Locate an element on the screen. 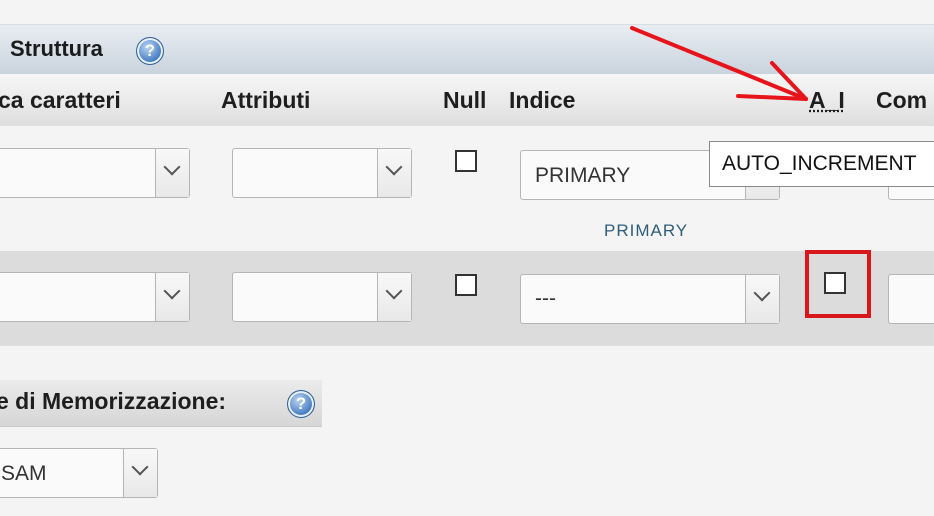  storage-engine-value: SAM is located at coordinates (24, 473).